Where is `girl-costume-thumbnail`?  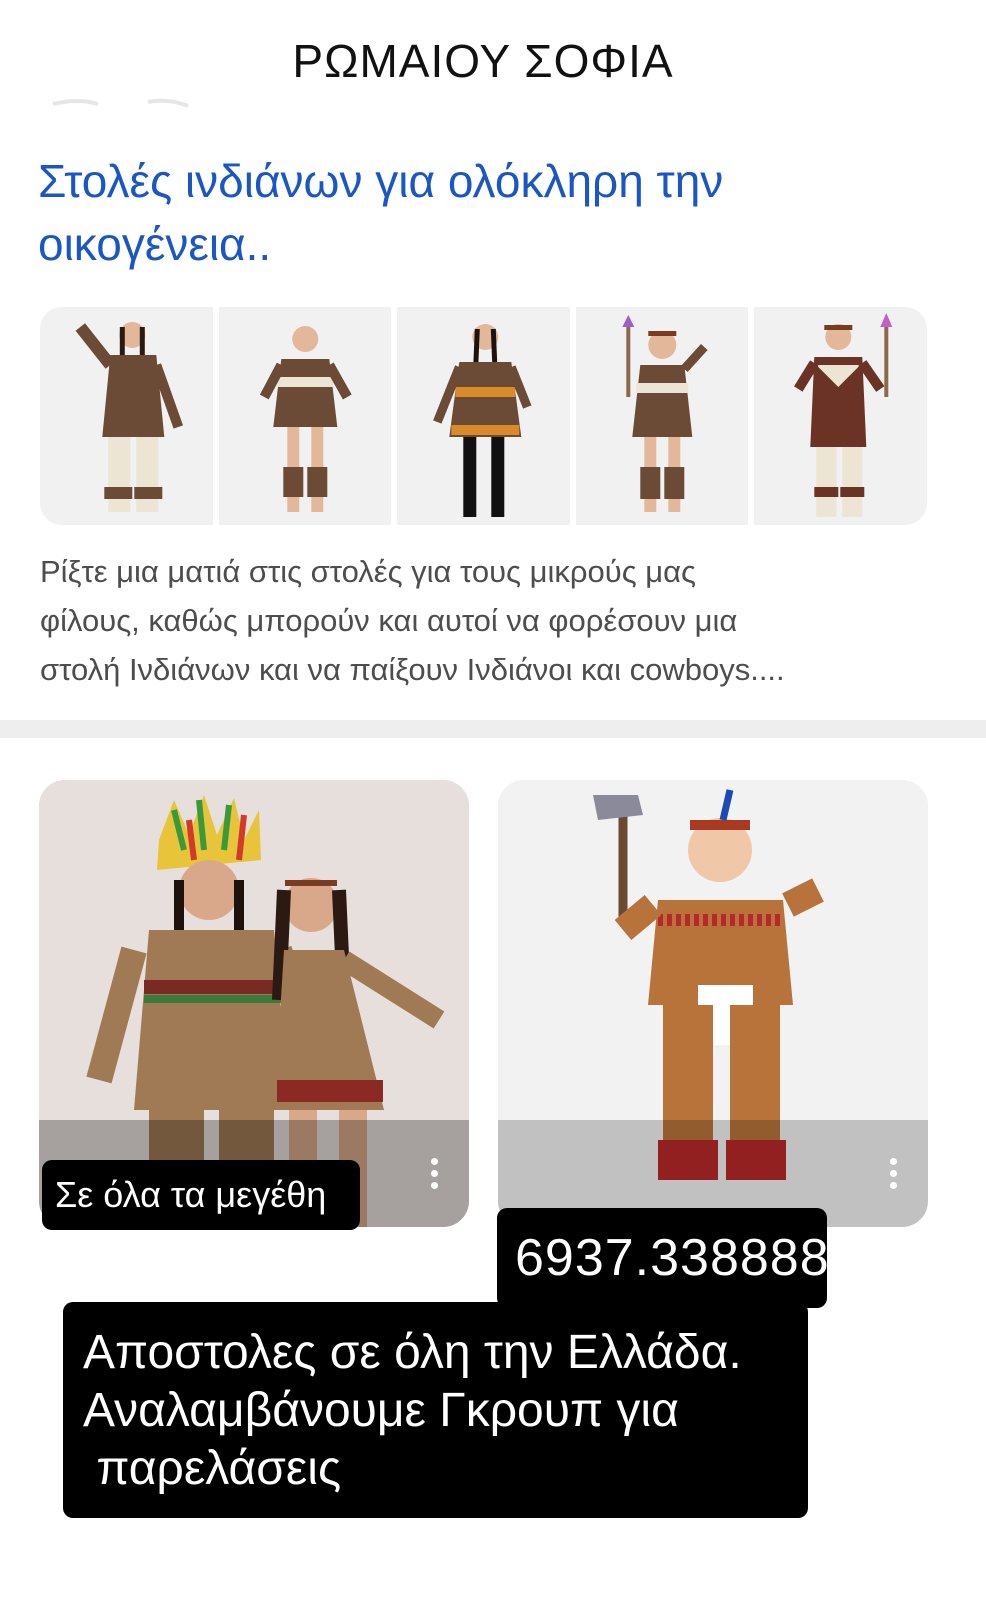 girl-costume-thumbnail is located at coordinates (662, 416).